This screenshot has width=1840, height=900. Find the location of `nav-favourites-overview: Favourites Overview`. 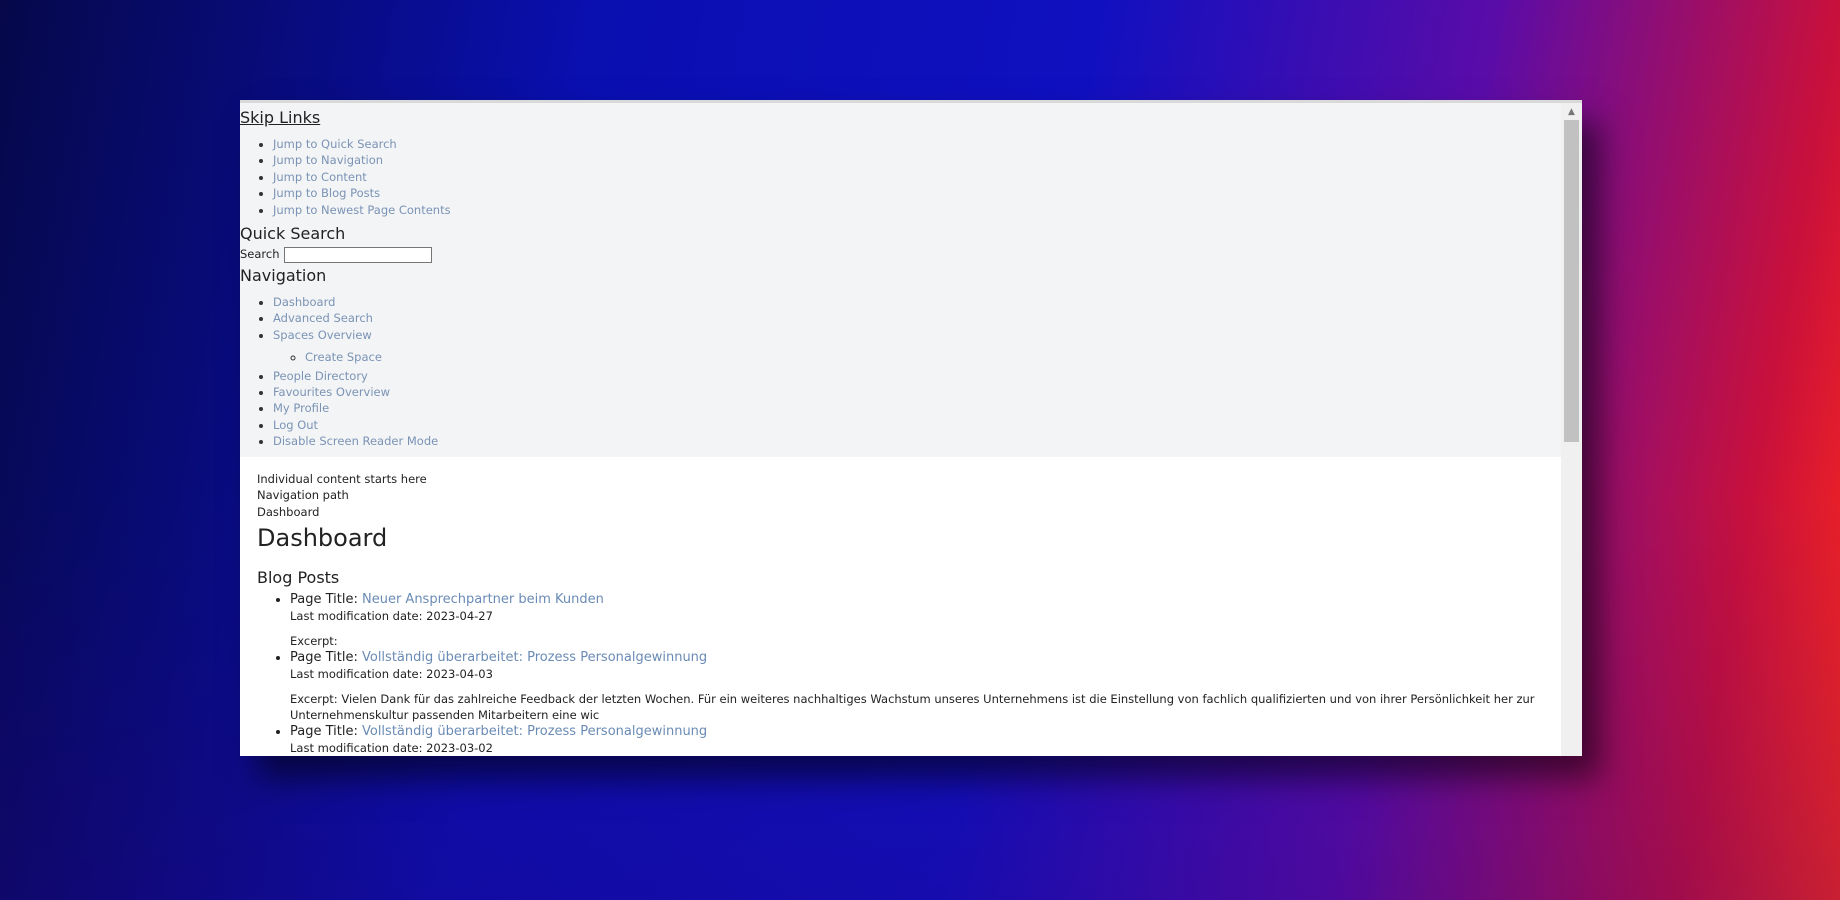

nav-favourites-overview: Favourites Overview is located at coordinates (331, 392).